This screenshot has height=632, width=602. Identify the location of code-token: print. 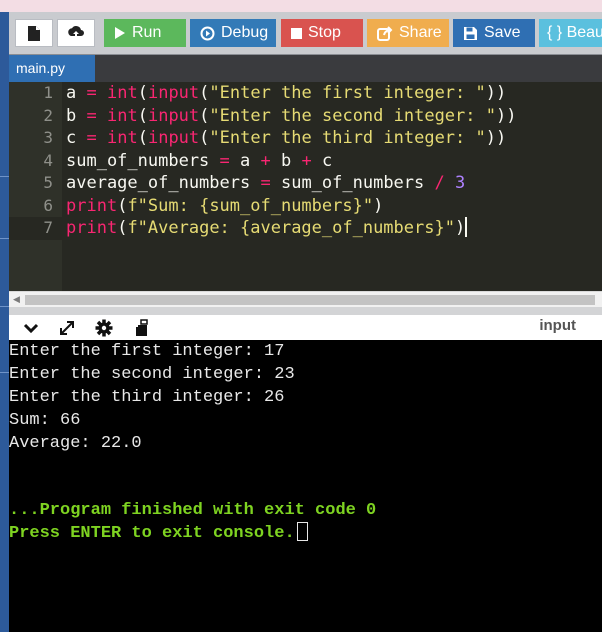
(92, 205).